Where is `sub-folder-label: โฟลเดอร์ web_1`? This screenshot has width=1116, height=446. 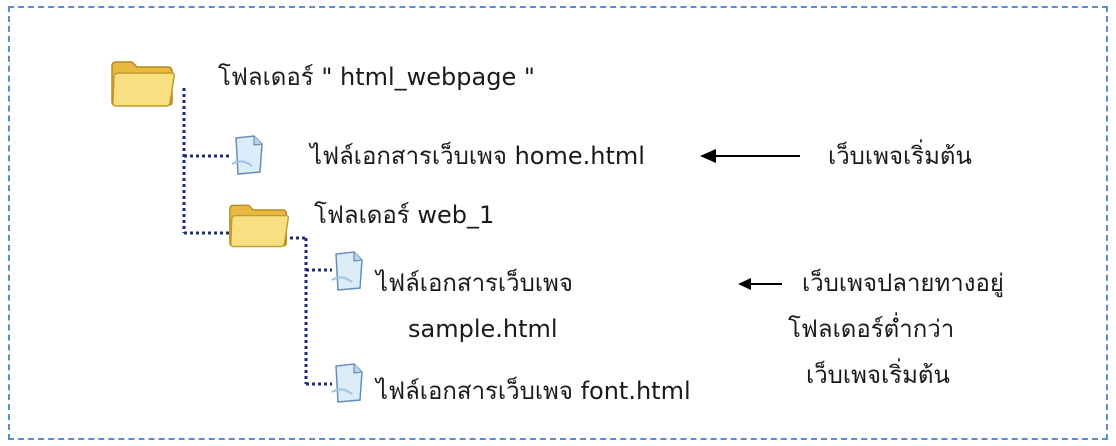 sub-folder-label: โฟลเดอร์ web_1 is located at coordinates (404, 215).